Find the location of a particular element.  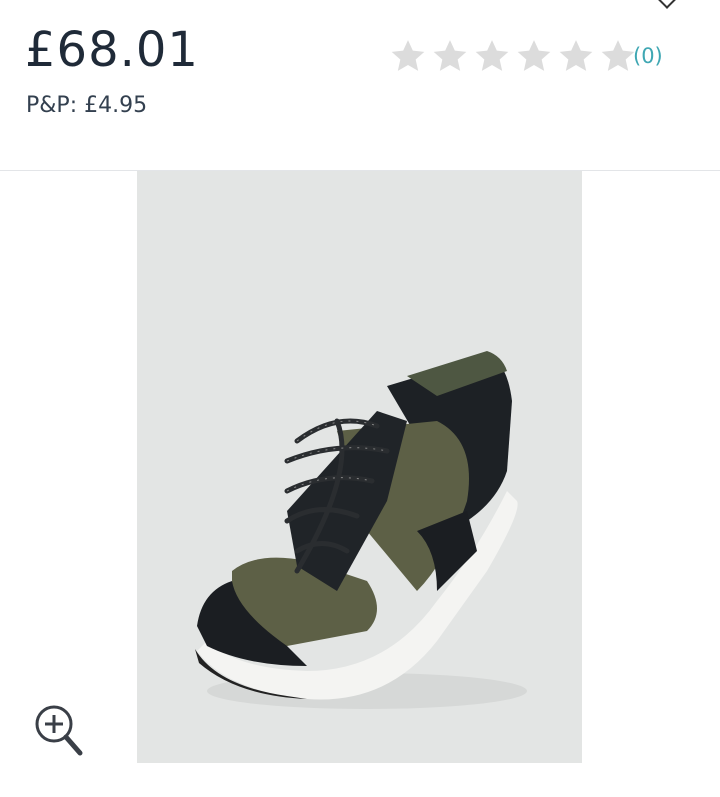

zoom-in-button is located at coordinates (58, 730).